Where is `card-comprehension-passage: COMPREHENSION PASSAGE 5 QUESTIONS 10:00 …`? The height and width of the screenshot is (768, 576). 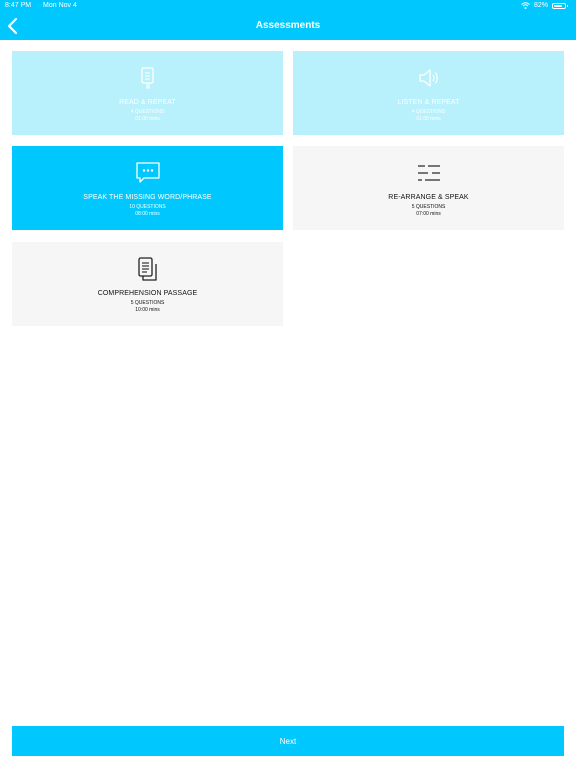
card-comprehension-passage: COMPREHENSION PASSAGE 5 QUESTIONS 10:00 … is located at coordinates (147, 284).